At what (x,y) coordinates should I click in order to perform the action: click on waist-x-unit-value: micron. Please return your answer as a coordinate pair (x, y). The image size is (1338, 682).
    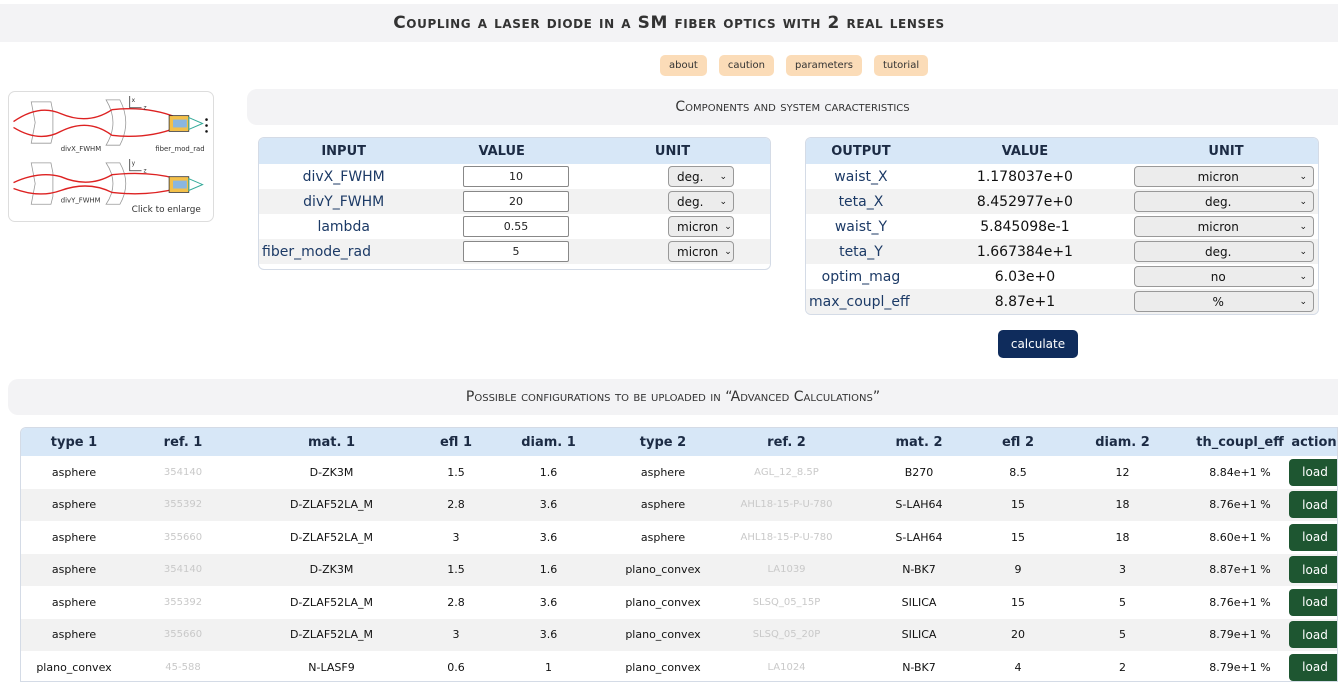
    Looking at the image, I should click on (1218, 176).